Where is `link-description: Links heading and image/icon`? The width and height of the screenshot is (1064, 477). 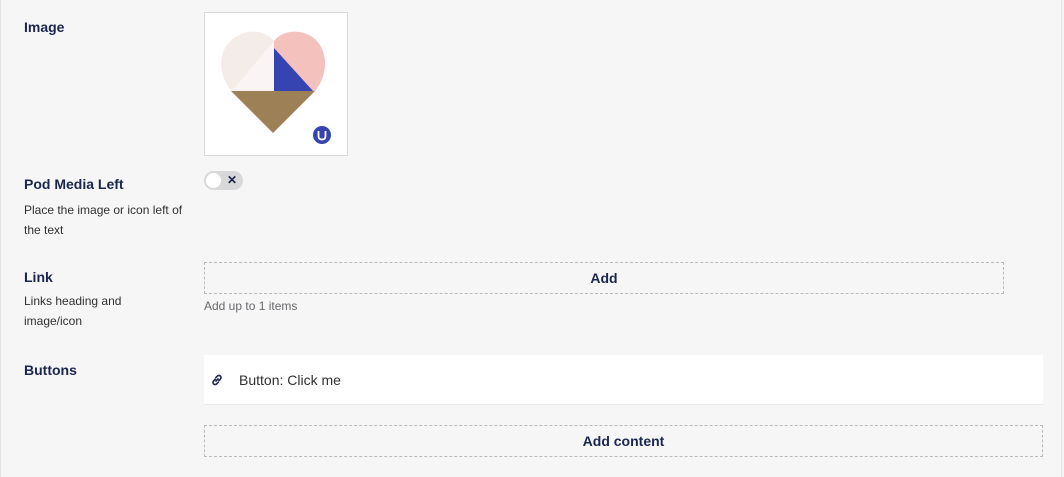 link-description: Links heading and image/icon is located at coordinates (73, 311).